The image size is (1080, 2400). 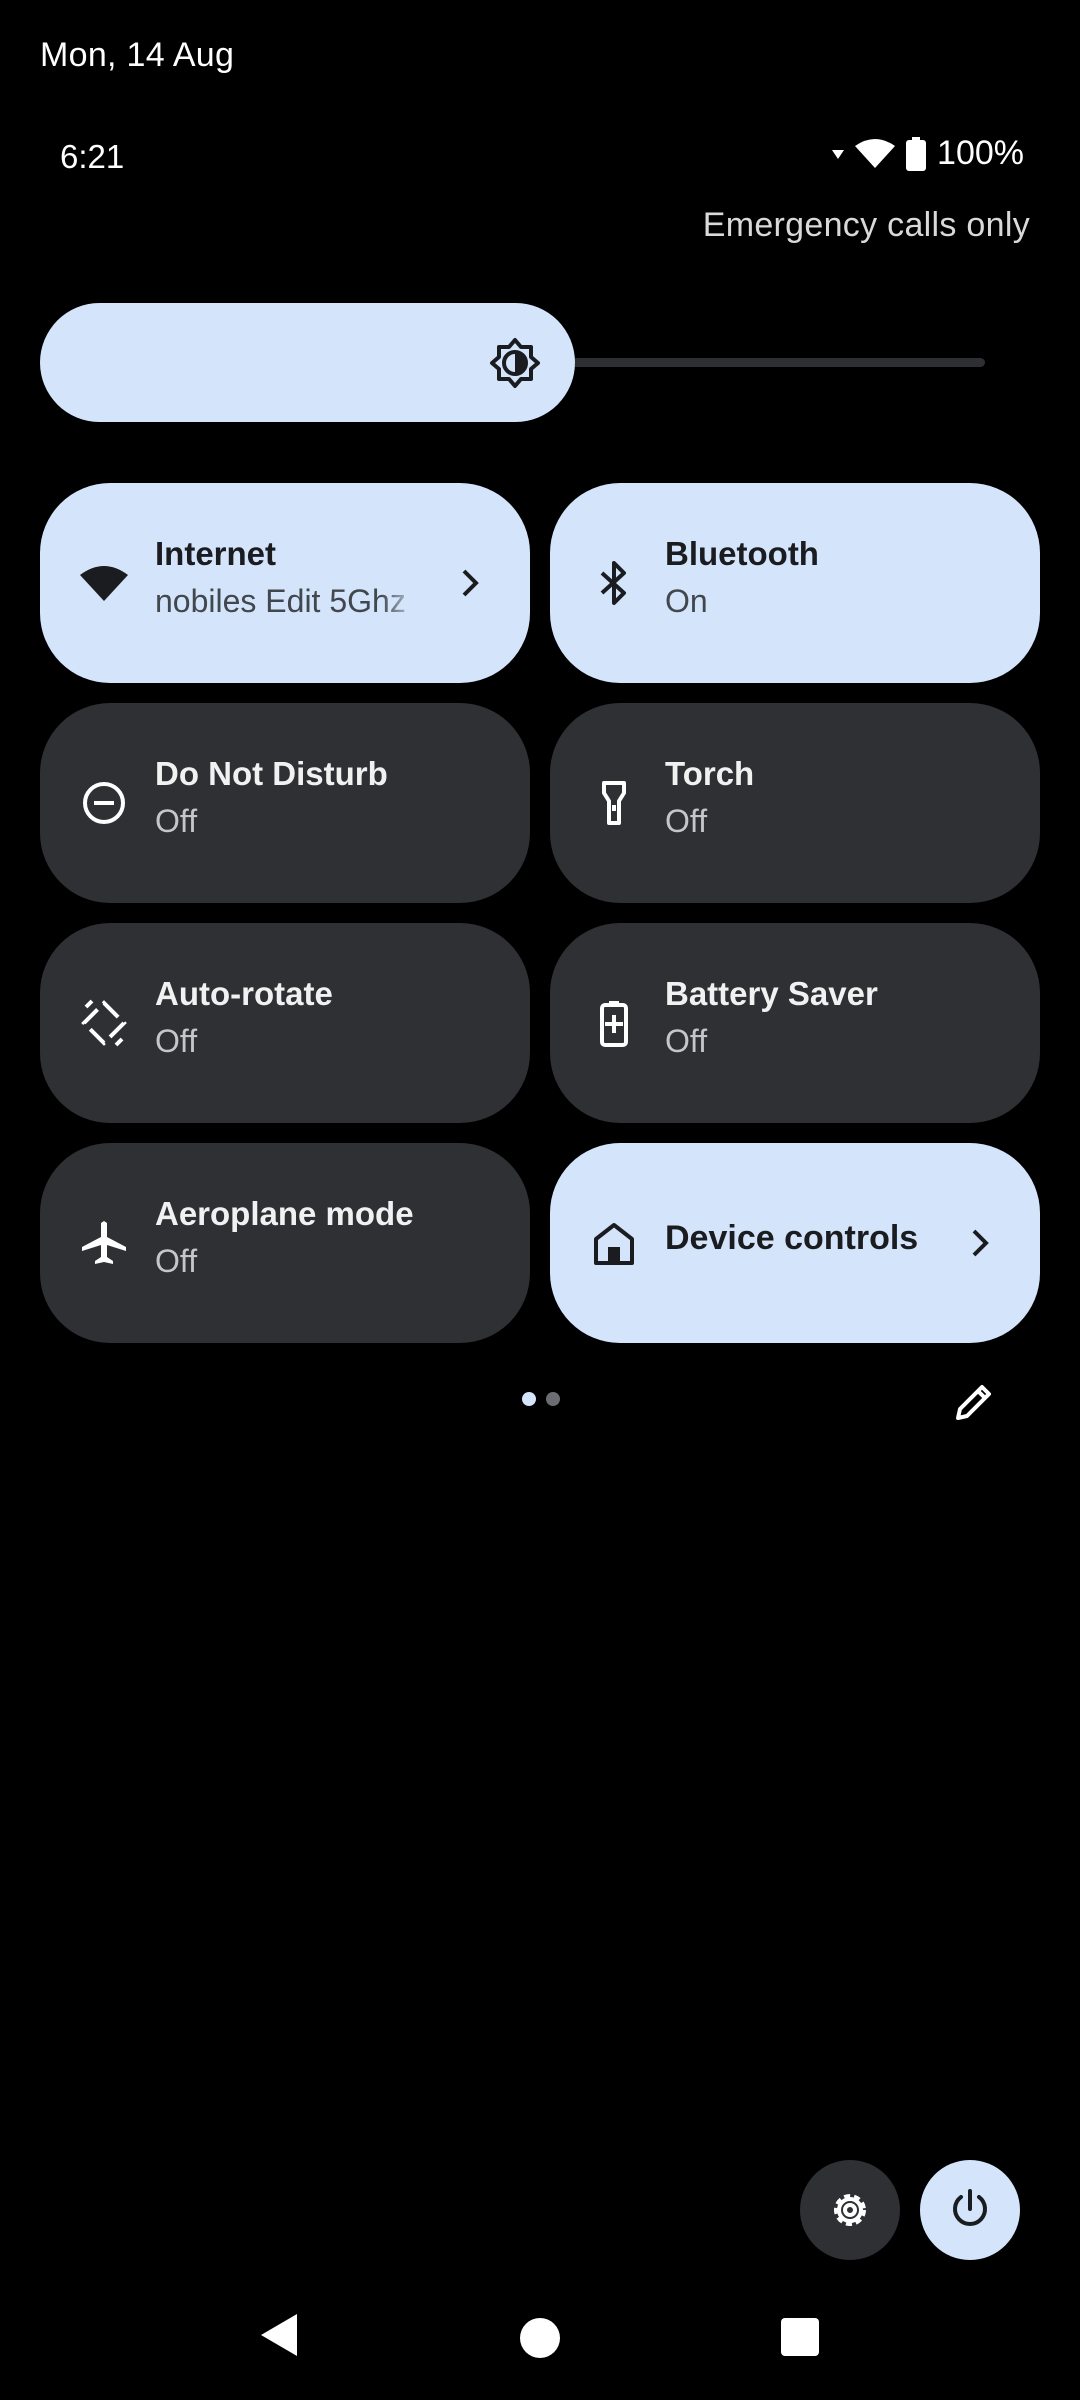 I want to click on tile-torch-title: Torch, so click(x=710, y=773).